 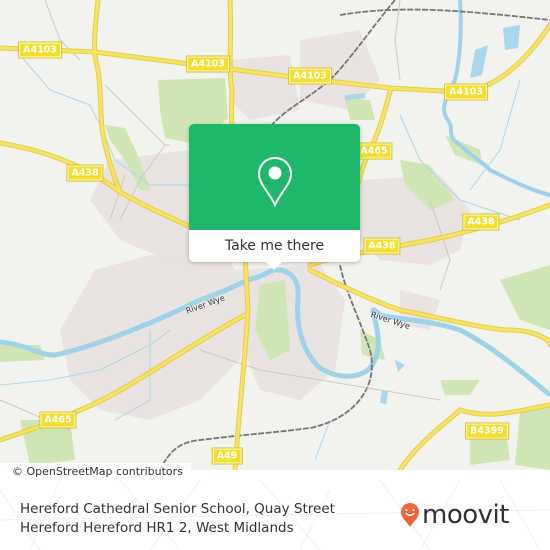 What do you see at coordinates (275, 182) in the screenshot?
I see `map-pin-icon` at bounding box center [275, 182].